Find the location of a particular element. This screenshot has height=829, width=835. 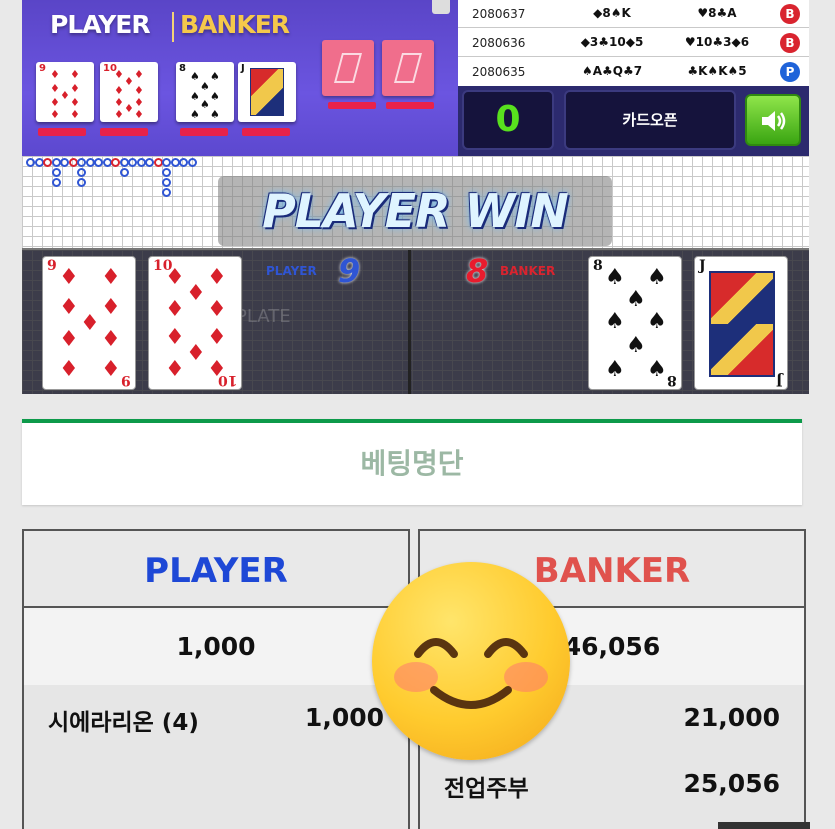

player-hand-score: 9 is located at coordinates (349, 271).